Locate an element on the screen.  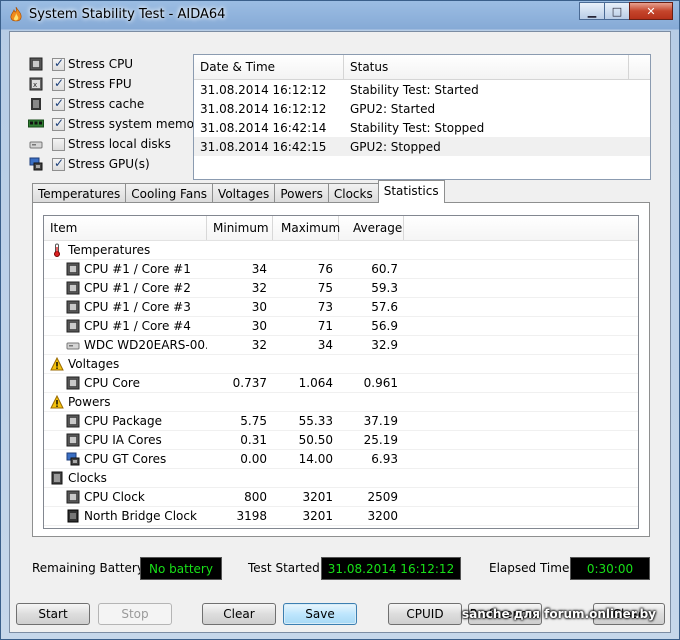
maximum-value: 76 is located at coordinates (325, 269).